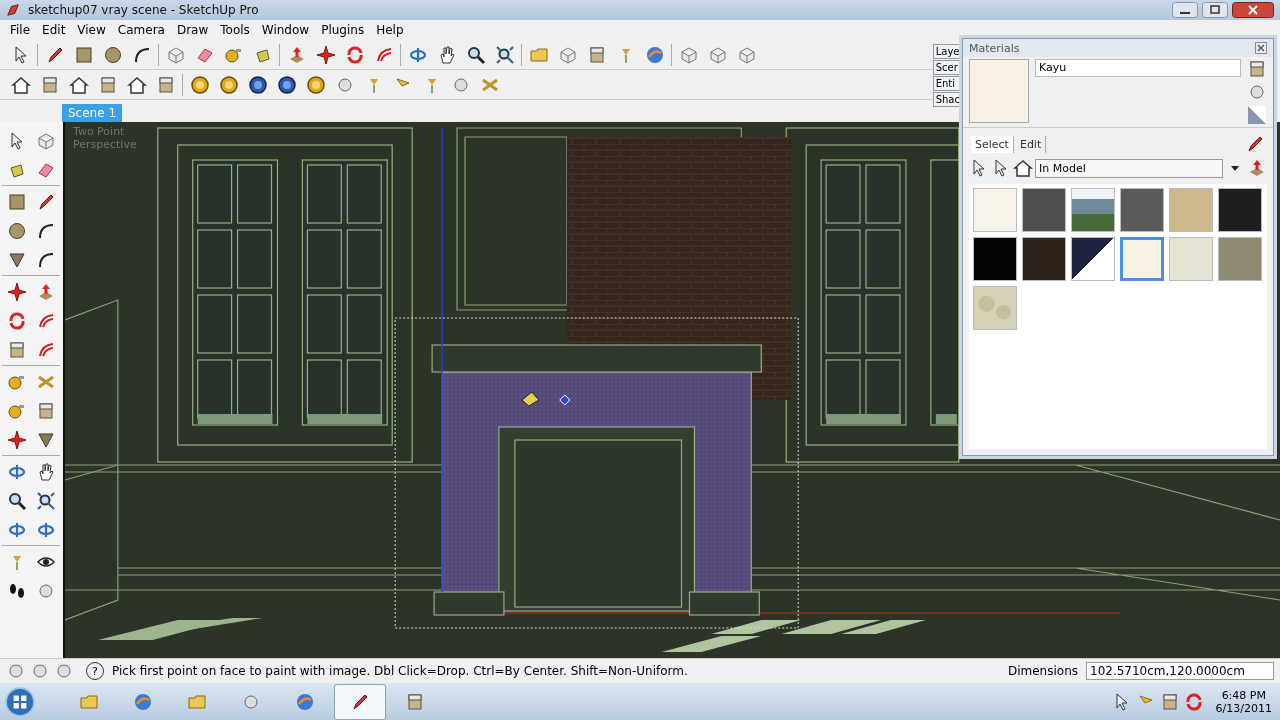 This screenshot has width=1280, height=720. I want to click on vertex-marker-icon, so click(565, 400).